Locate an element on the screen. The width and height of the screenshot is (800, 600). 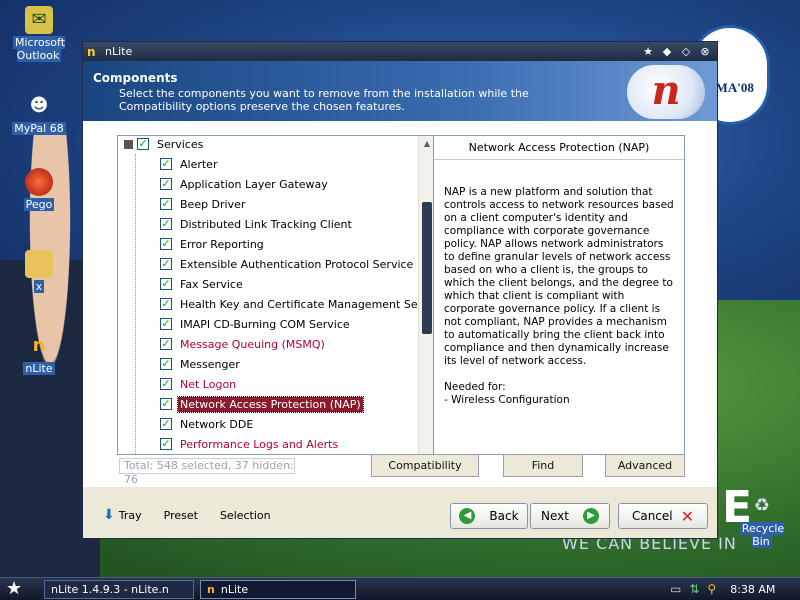
tree-item: ✓ Messenger is located at coordinates (201, 364).